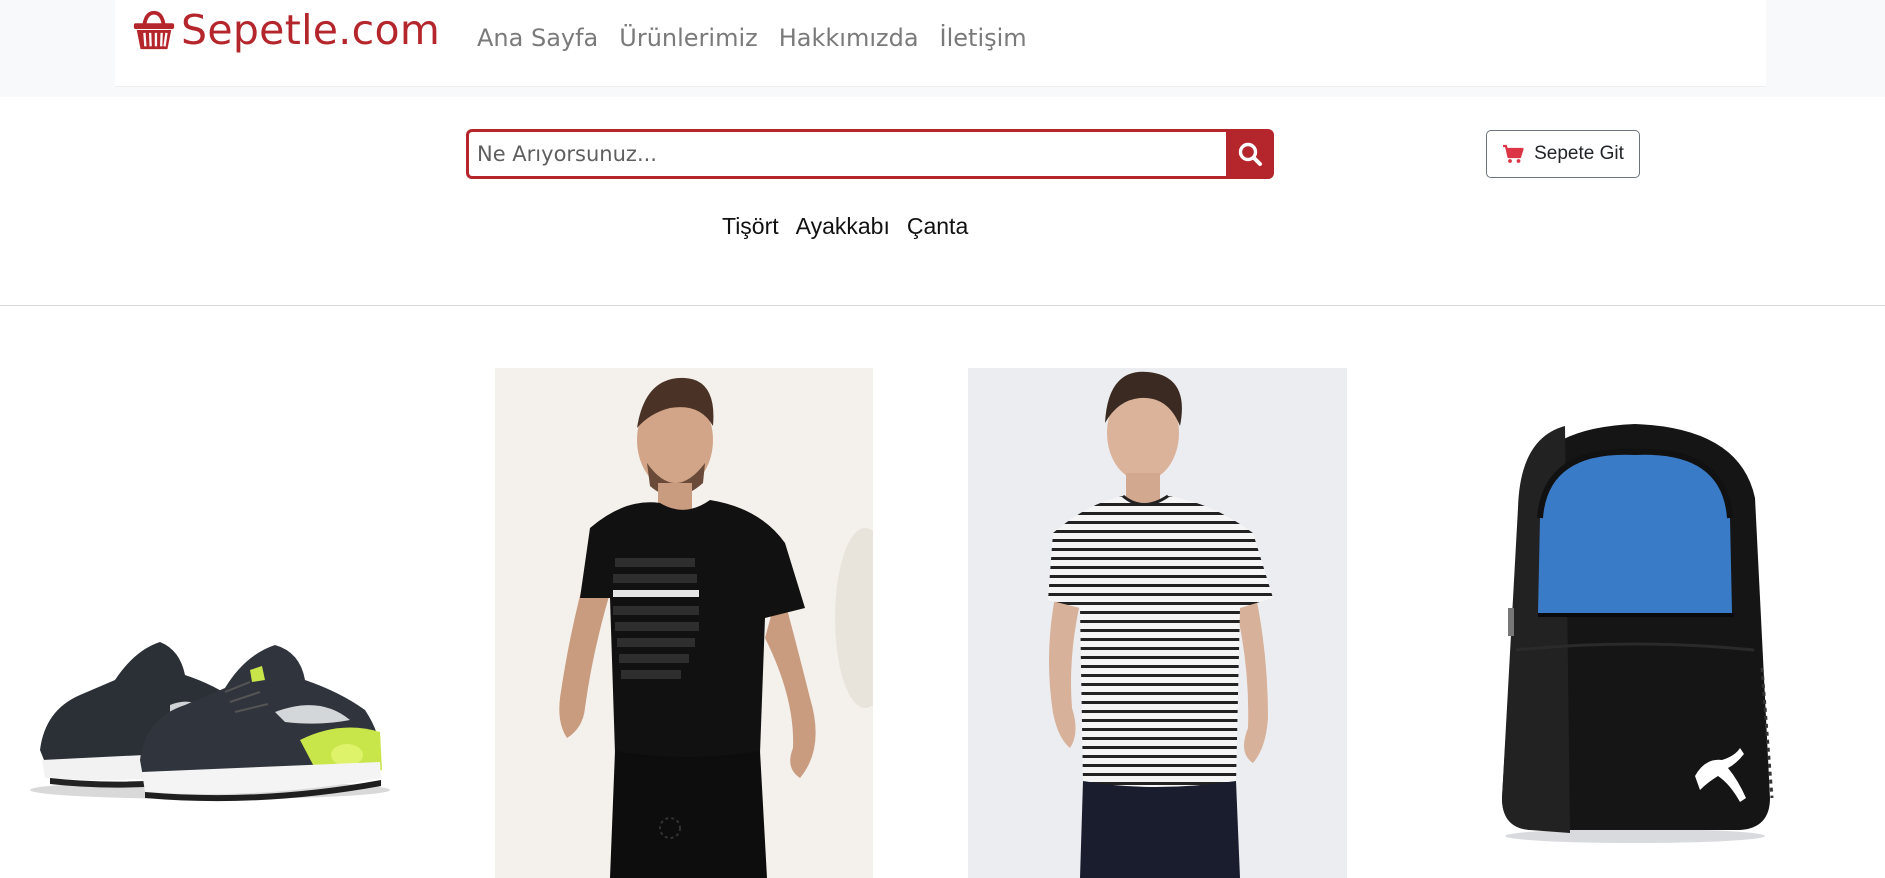 The width and height of the screenshot is (1885, 878). I want to click on go-to-cart-label: Sepete Git, so click(1579, 153).